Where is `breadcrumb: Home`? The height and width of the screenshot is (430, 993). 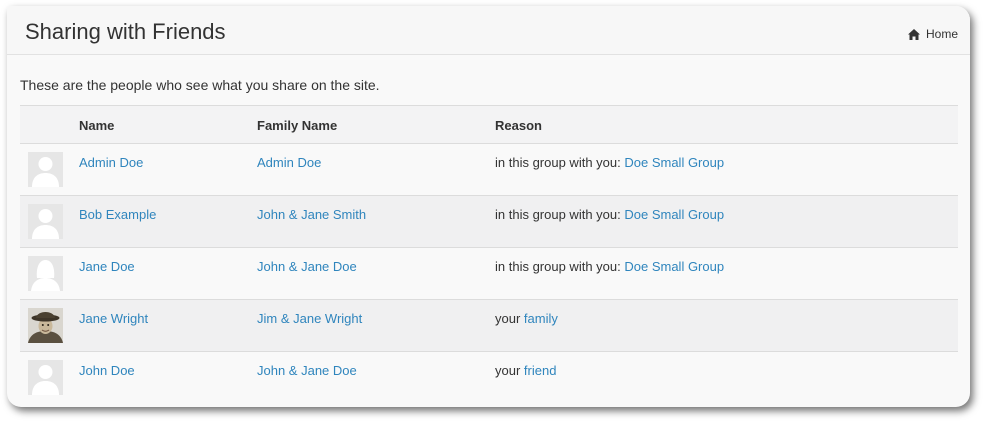 breadcrumb: Home is located at coordinates (932, 34).